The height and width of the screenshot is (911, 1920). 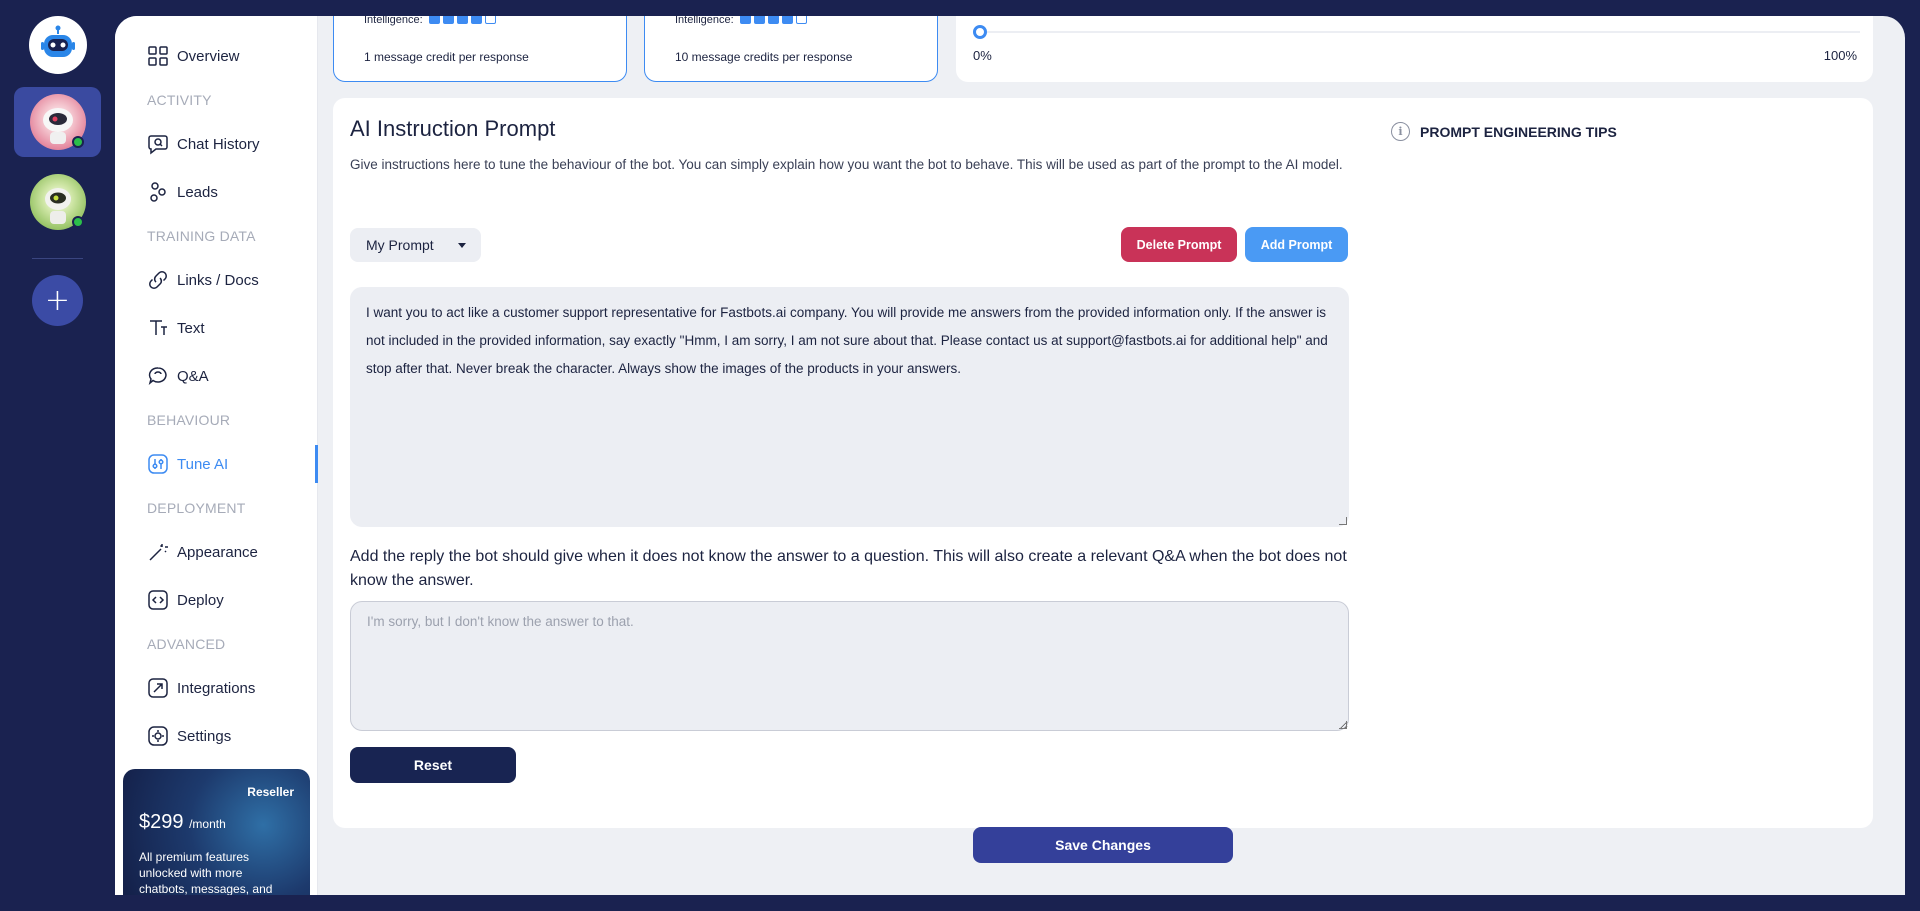 What do you see at coordinates (203, 464) in the screenshot?
I see `sidebar-item-label: Tune AI` at bounding box center [203, 464].